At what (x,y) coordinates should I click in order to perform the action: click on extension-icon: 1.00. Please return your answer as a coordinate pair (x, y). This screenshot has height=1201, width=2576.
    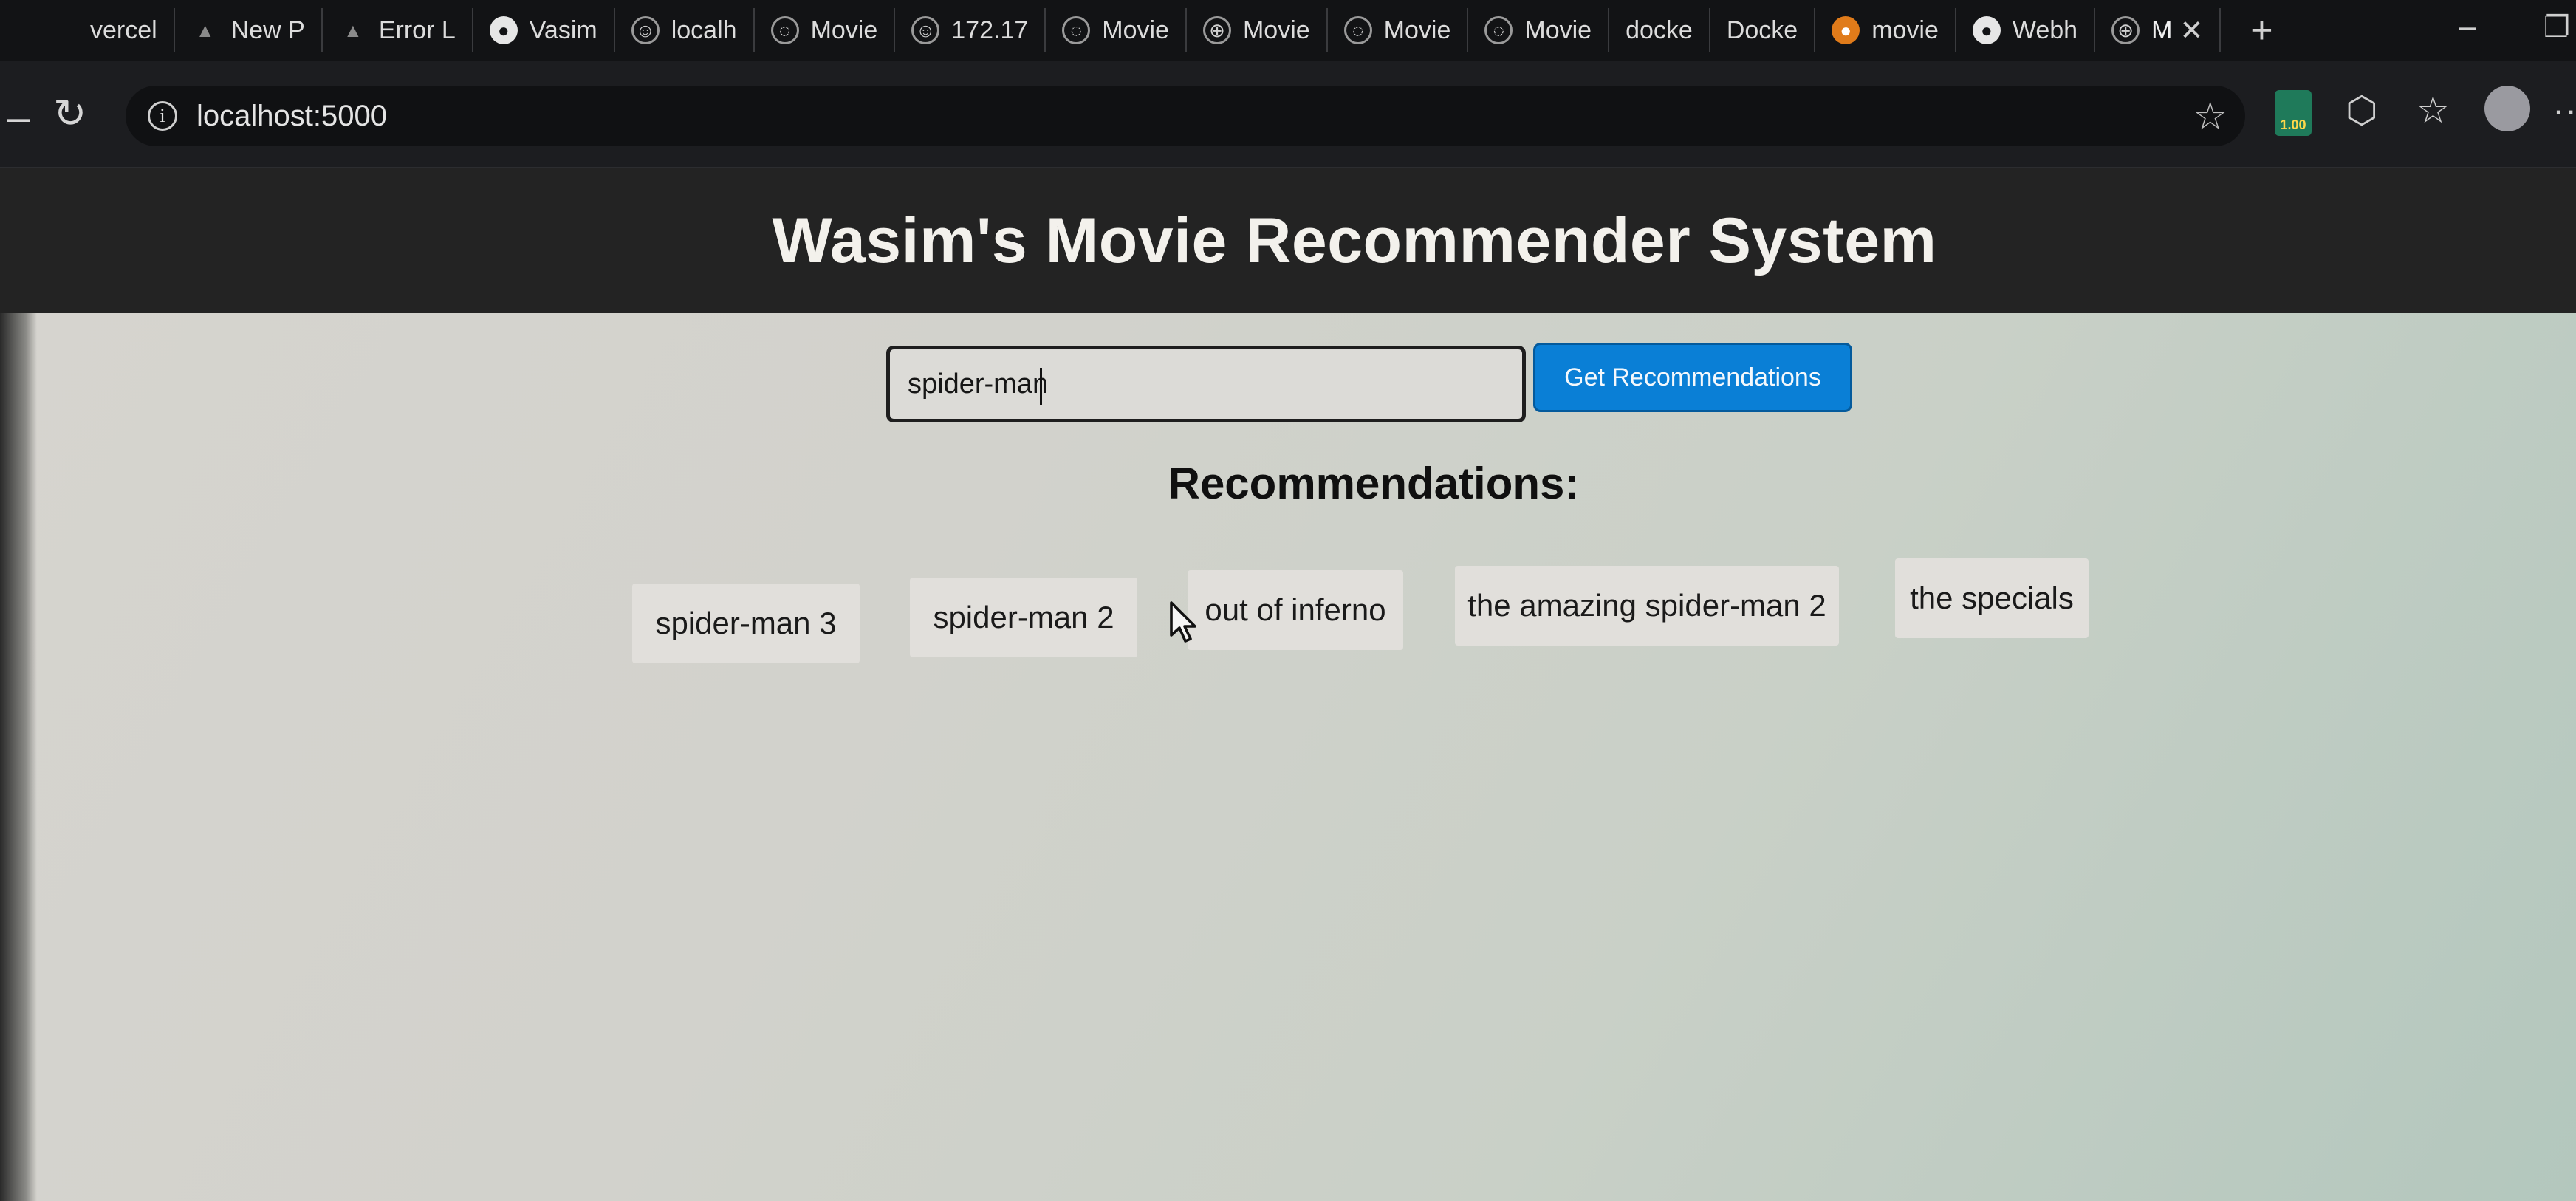
    Looking at the image, I should click on (2293, 113).